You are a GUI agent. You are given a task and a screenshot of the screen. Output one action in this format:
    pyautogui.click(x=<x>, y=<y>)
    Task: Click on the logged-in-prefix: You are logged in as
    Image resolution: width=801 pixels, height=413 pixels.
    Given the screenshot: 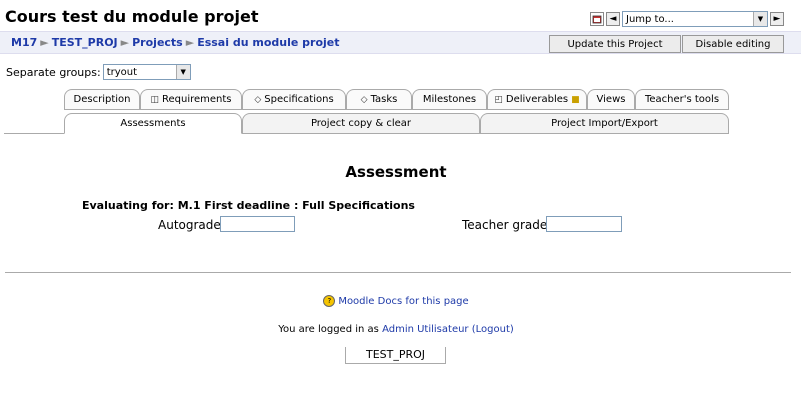 What is the action you would take?
    pyautogui.click(x=328, y=329)
    